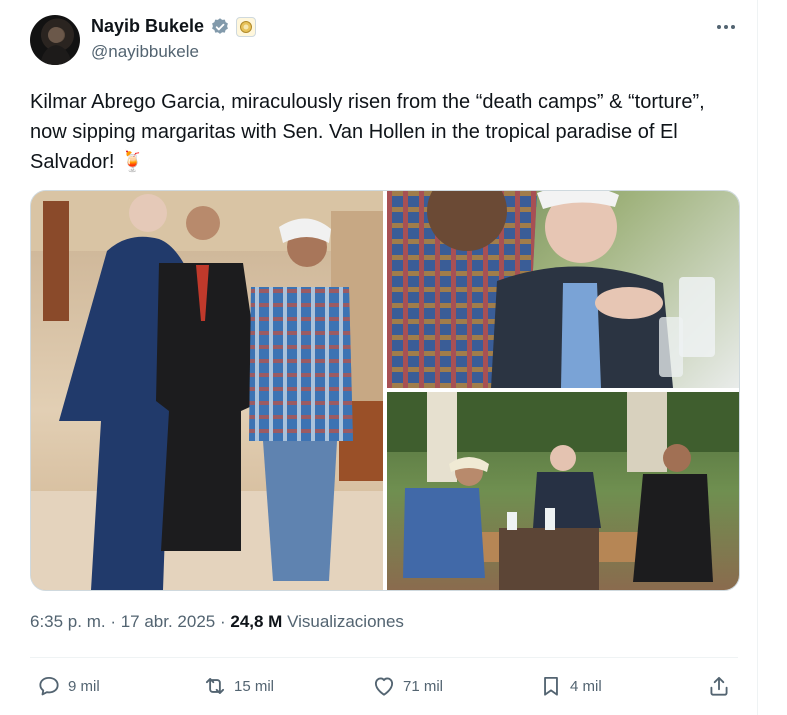  I want to click on reply-count: 9 mil, so click(84, 686).